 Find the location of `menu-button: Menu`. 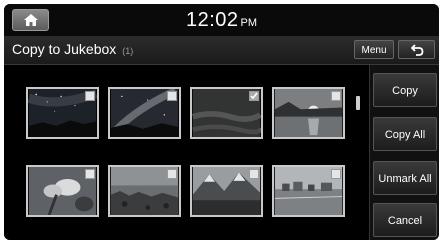

menu-button: Menu is located at coordinates (374, 49).